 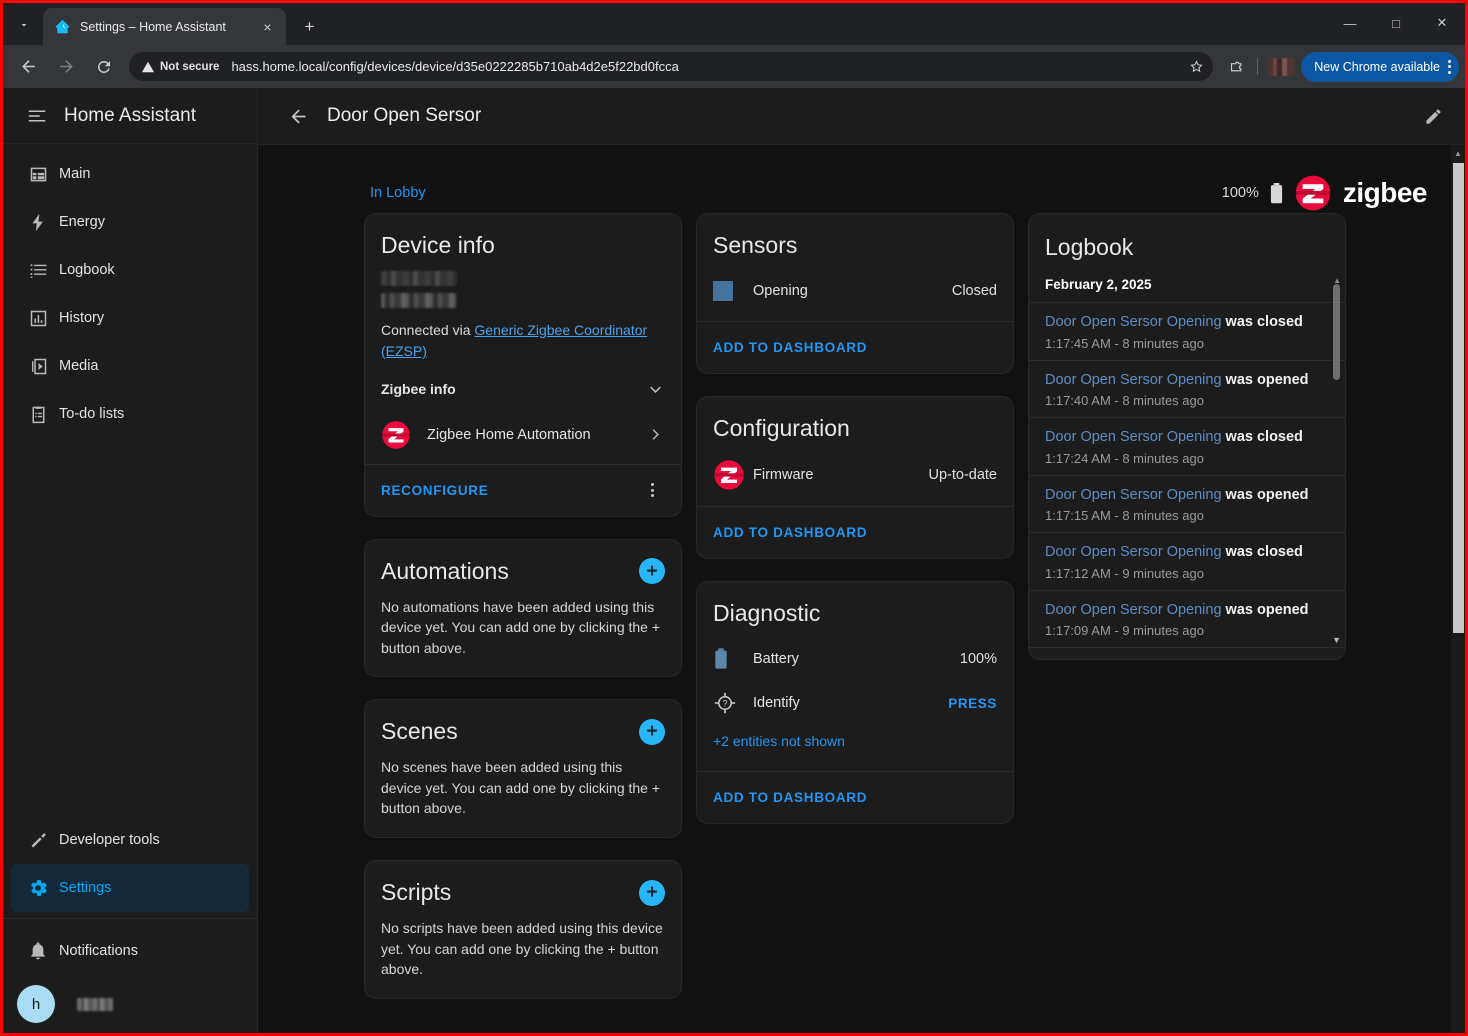 I want to click on window-minimize-button: —, so click(x=1350, y=23).